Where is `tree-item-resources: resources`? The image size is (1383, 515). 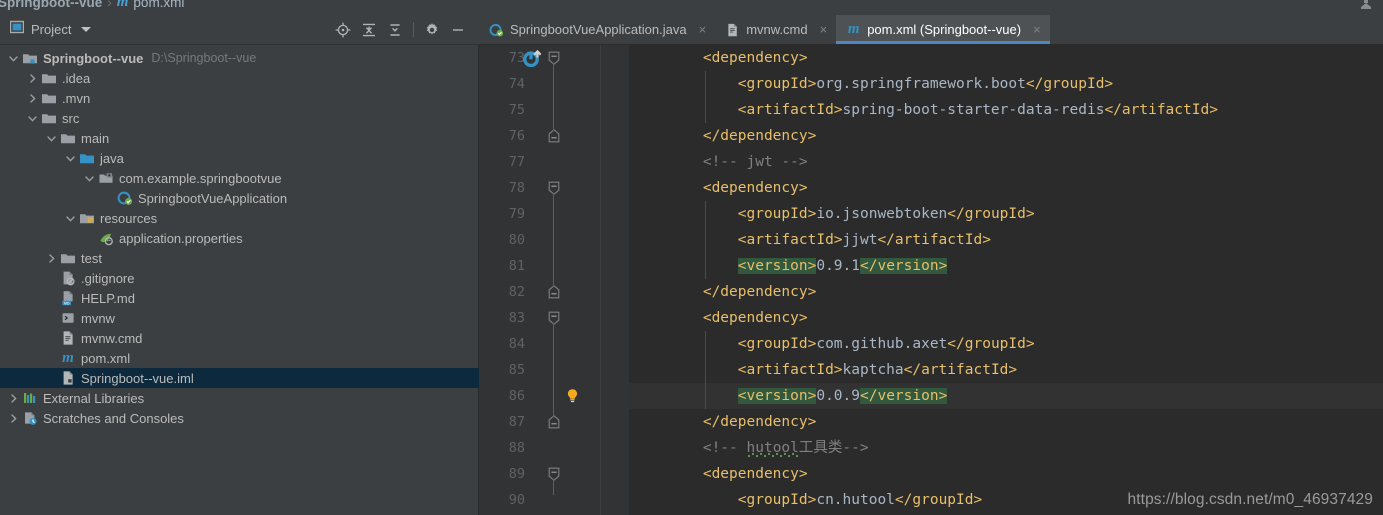 tree-item-resources: resources is located at coordinates (239, 218).